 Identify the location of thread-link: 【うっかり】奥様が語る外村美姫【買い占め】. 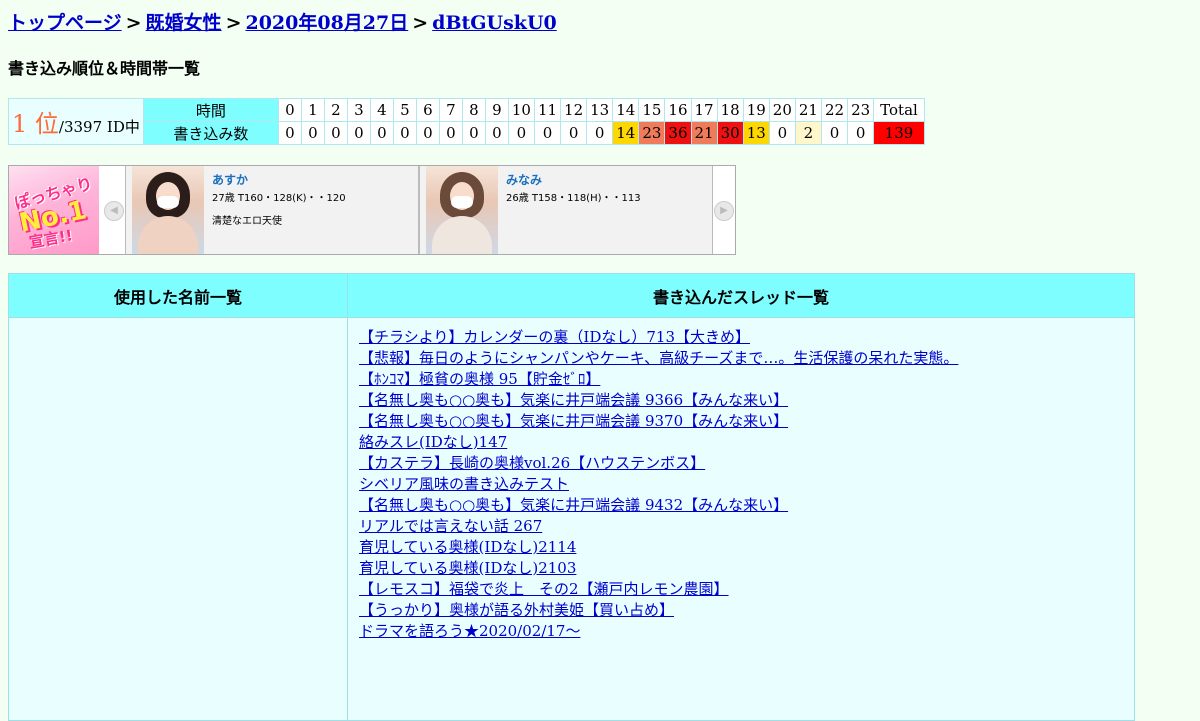
(516, 610).